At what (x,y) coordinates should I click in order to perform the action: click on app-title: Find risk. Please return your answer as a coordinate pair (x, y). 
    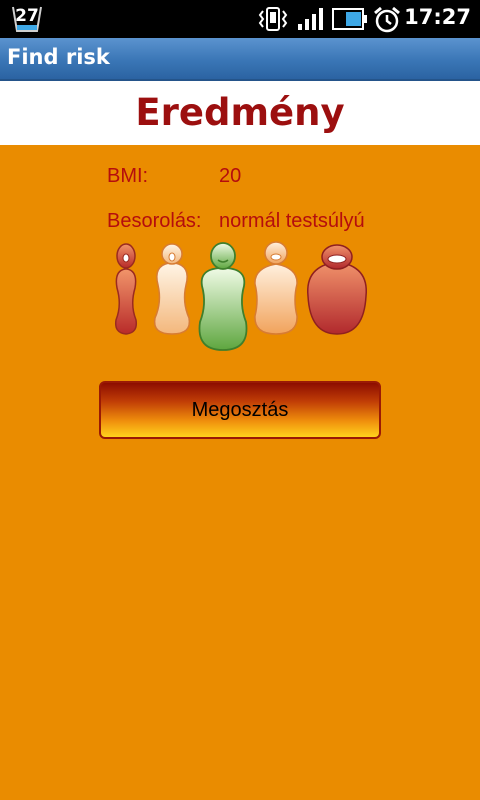
    Looking at the image, I should click on (58, 57).